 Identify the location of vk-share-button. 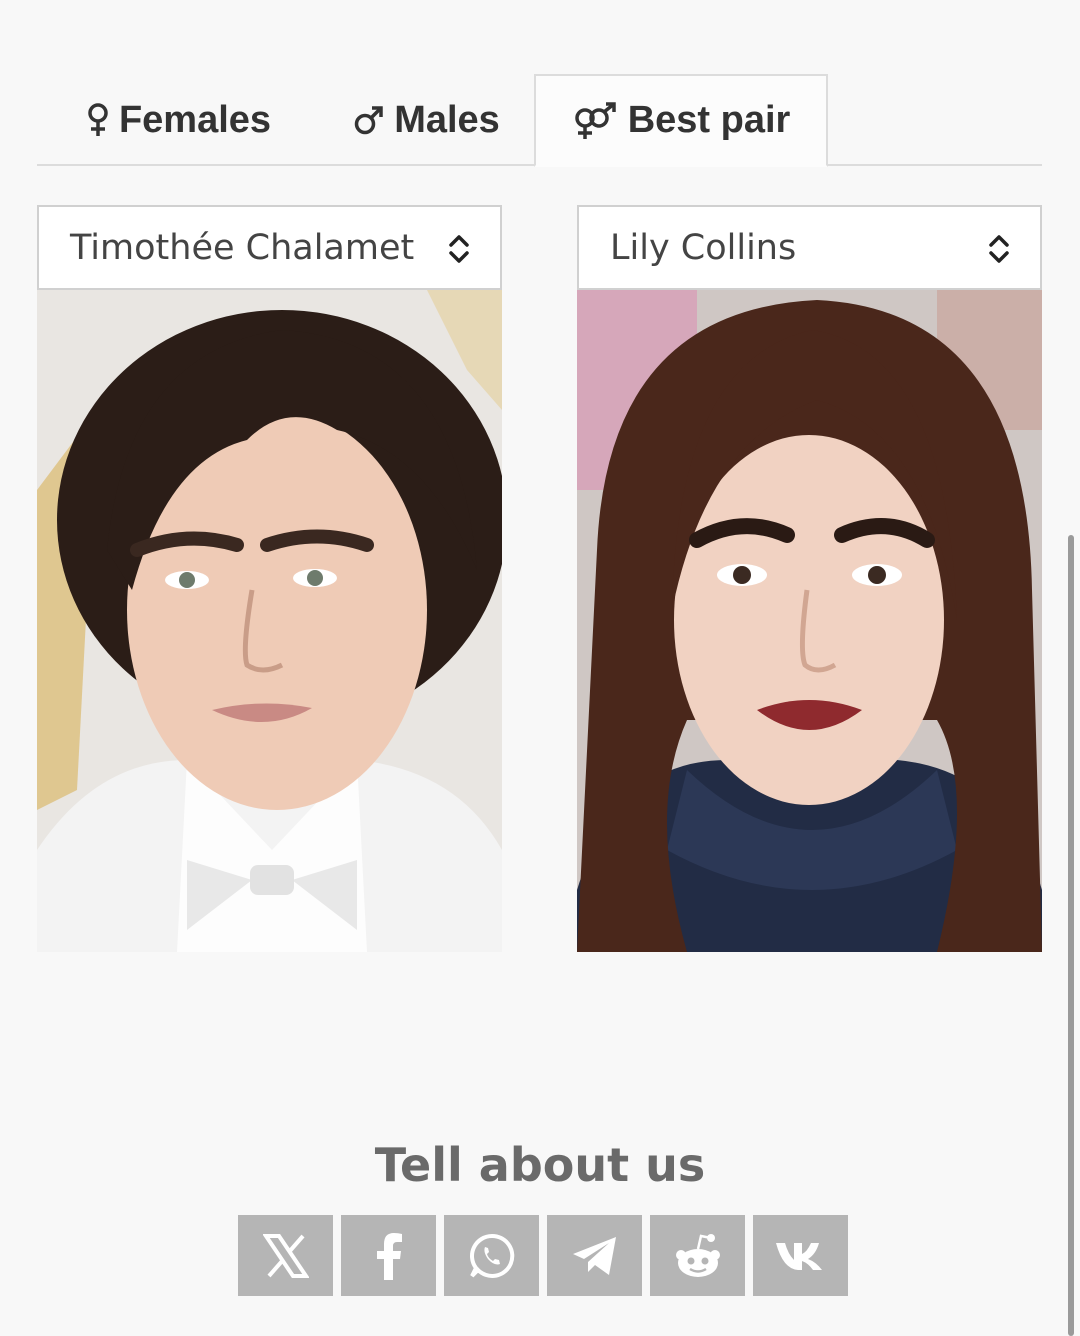
(800, 1255).